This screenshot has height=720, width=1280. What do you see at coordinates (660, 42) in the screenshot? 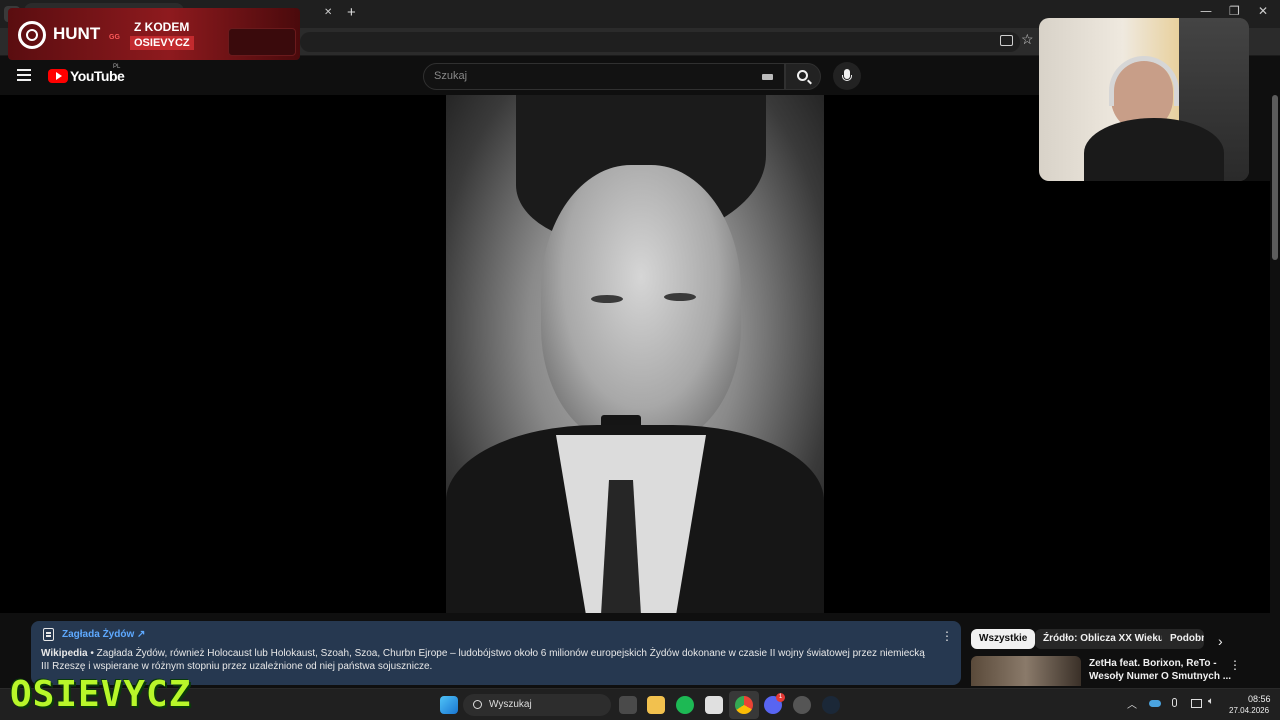
I see `omnibox` at bounding box center [660, 42].